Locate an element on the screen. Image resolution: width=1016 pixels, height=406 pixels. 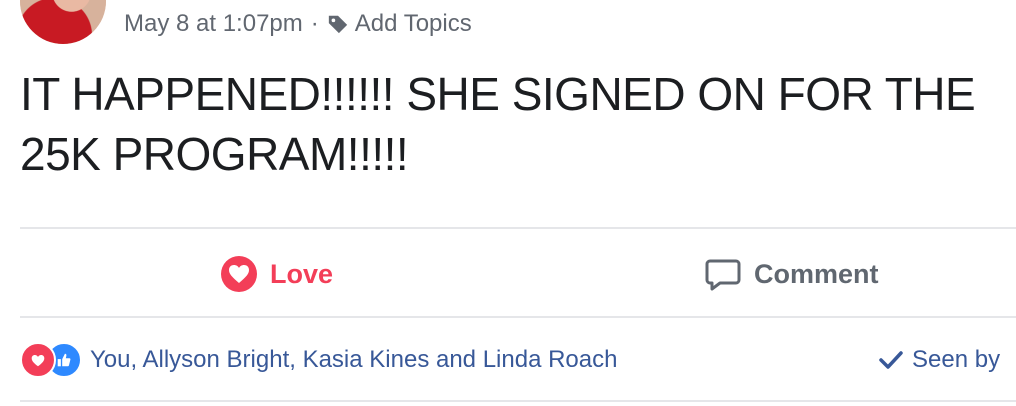
tag-icon is located at coordinates (337, 24).